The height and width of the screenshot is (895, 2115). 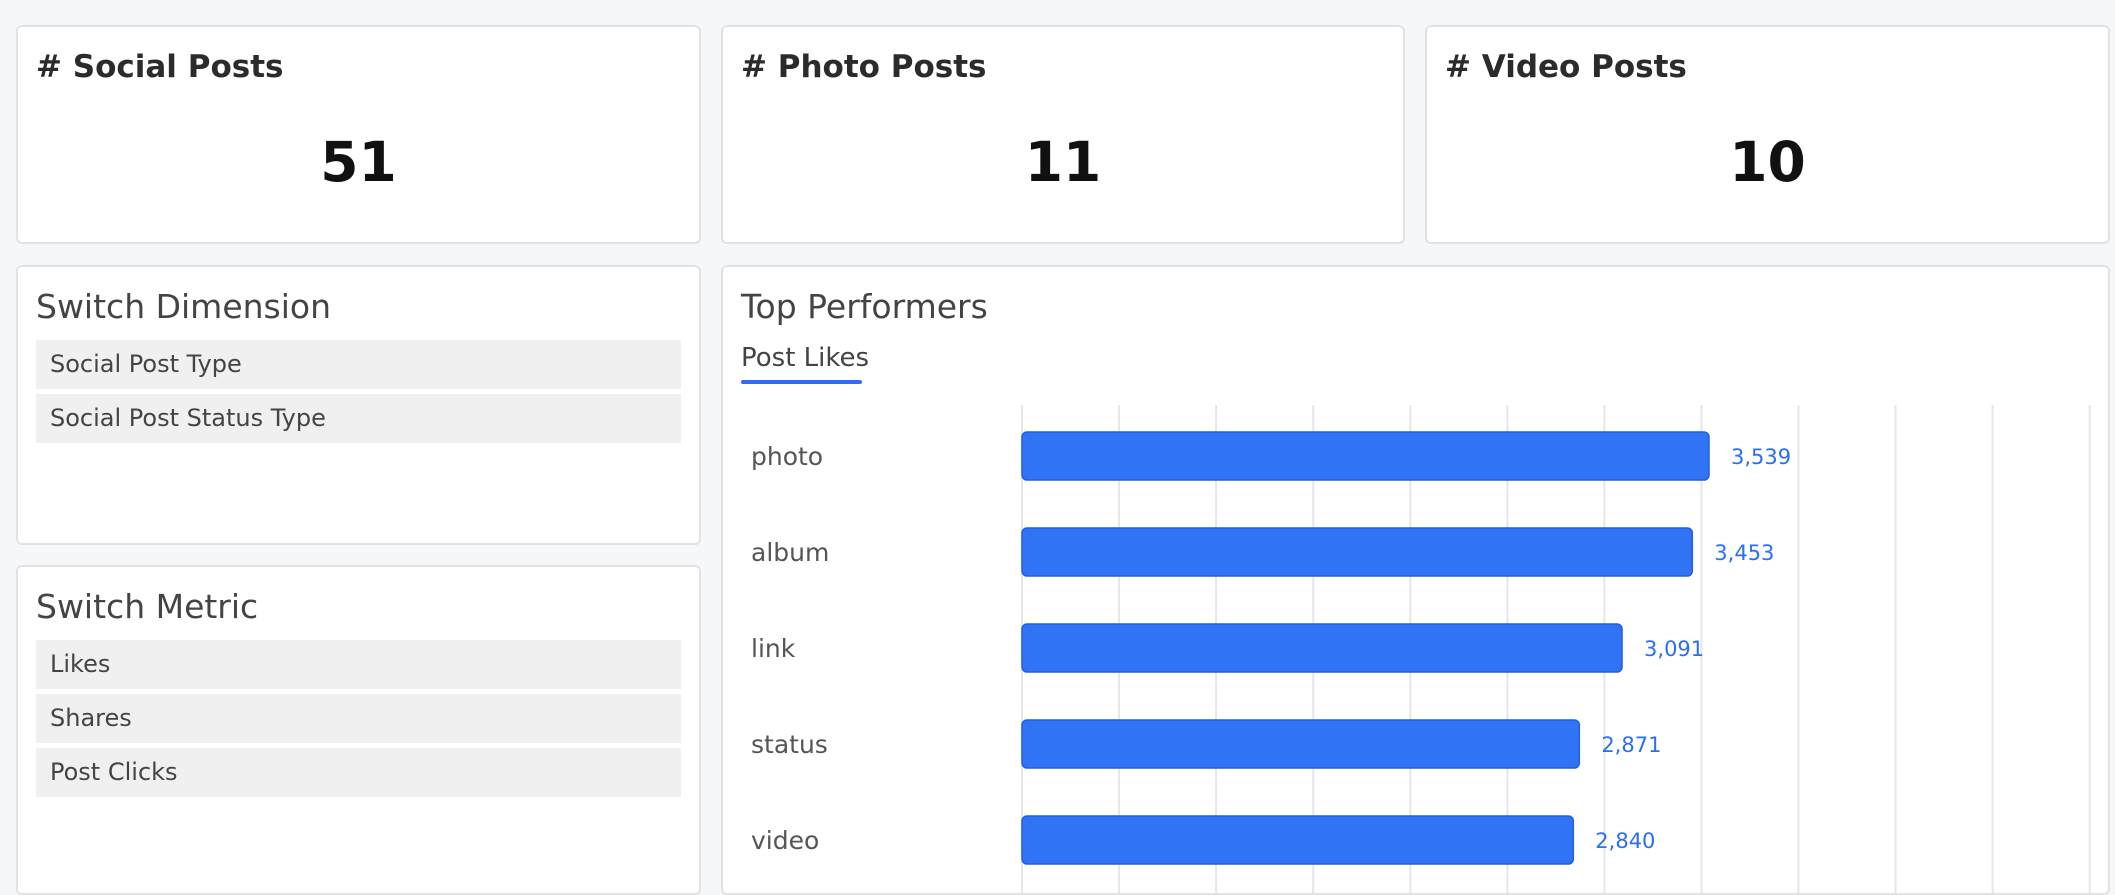 I want to click on dimension-option-social-post-type: Social Post Type, so click(x=358, y=364).